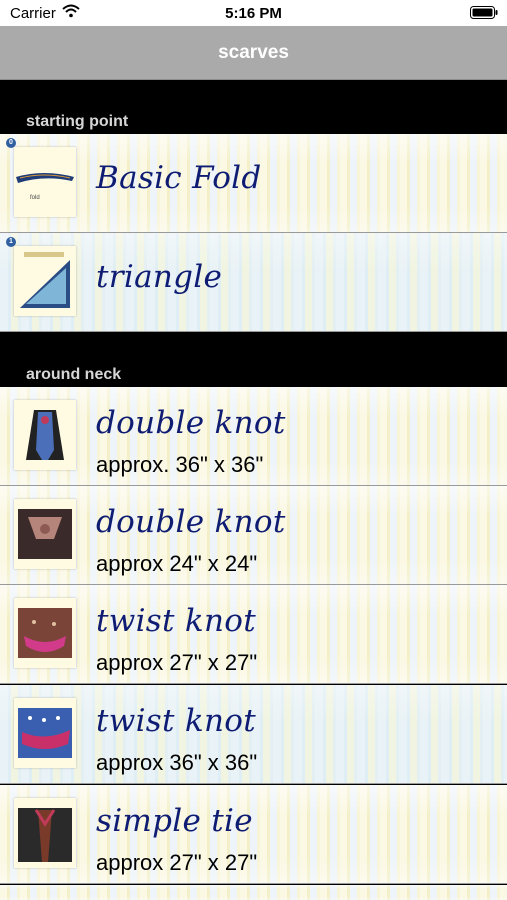 The height and width of the screenshot is (900, 507). What do you see at coordinates (35, 198) in the screenshot?
I see `svg-text: fold` at bounding box center [35, 198].